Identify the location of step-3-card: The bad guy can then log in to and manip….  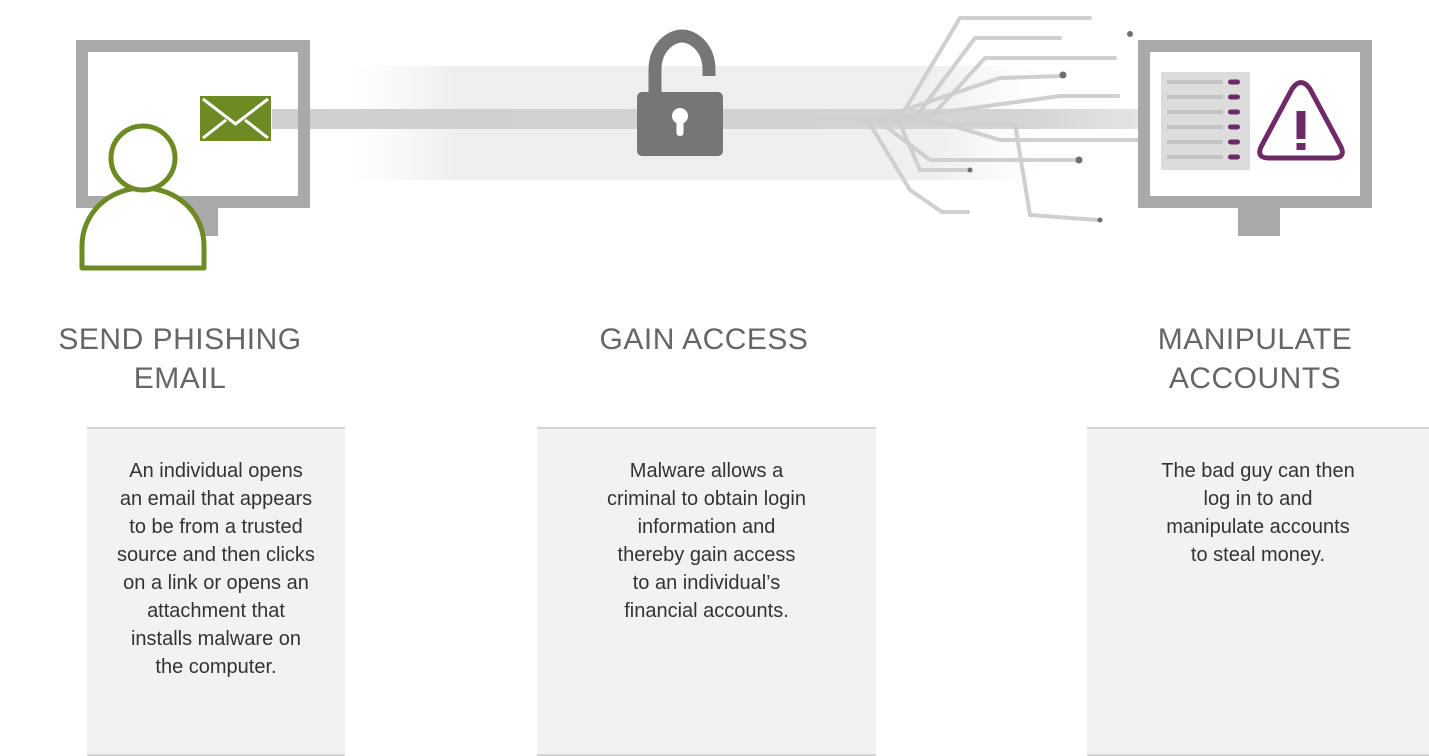
(1258, 591).